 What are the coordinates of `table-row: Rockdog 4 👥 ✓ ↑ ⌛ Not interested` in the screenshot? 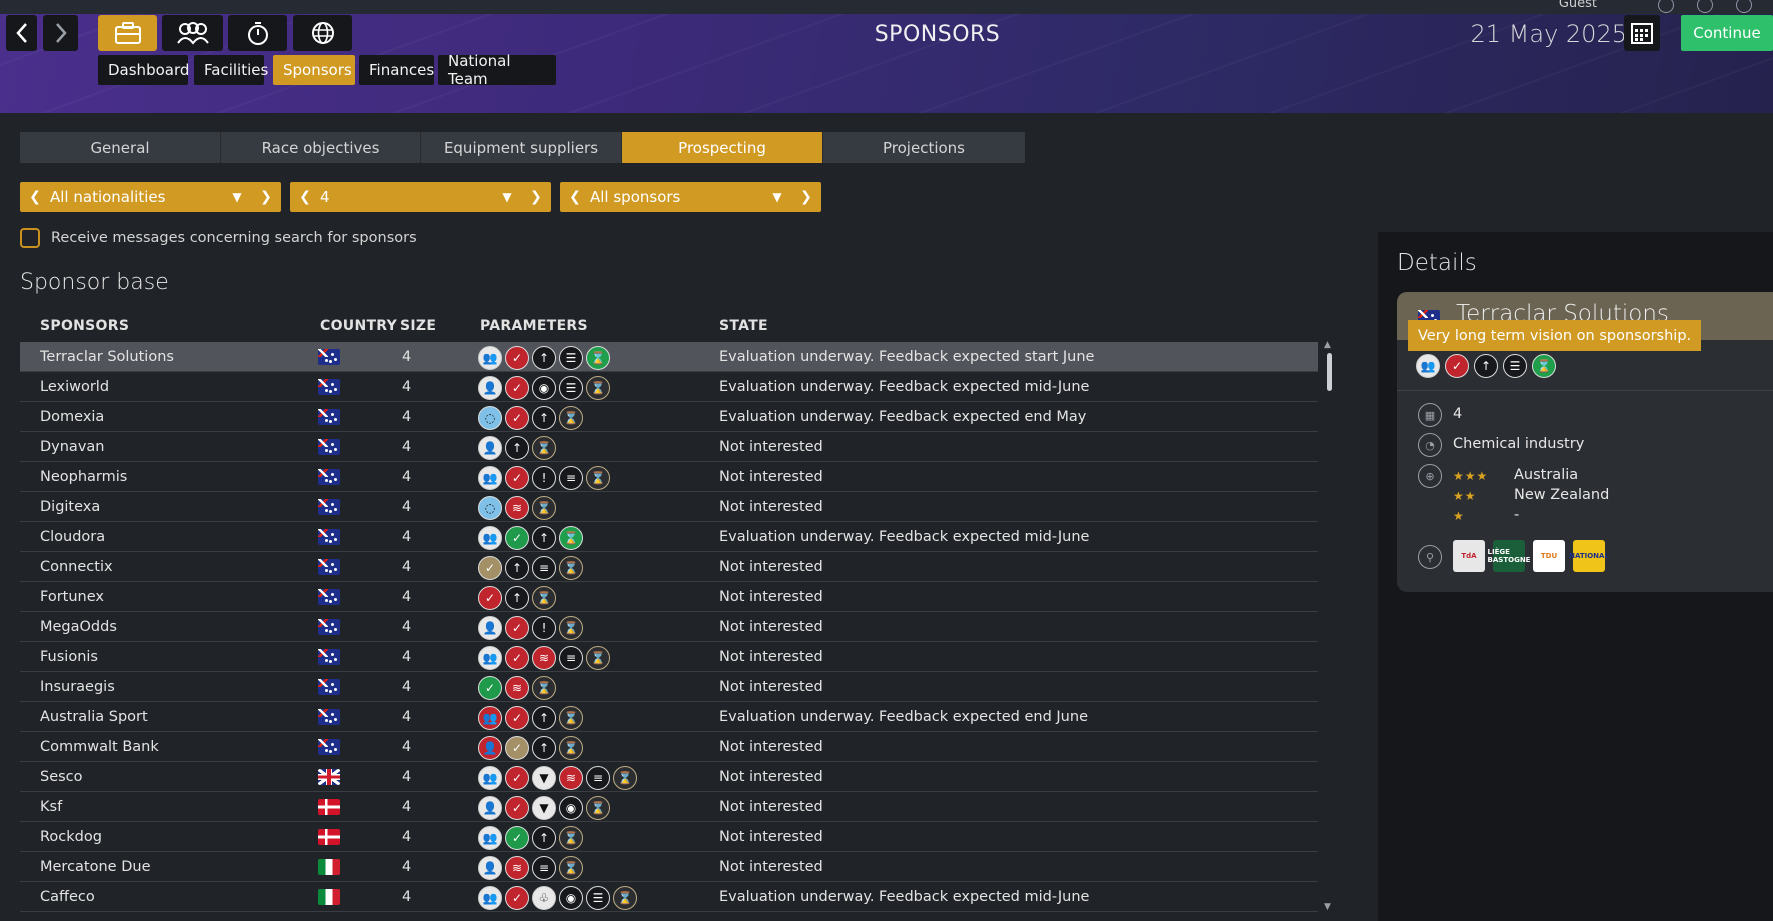 It's located at (669, 837).